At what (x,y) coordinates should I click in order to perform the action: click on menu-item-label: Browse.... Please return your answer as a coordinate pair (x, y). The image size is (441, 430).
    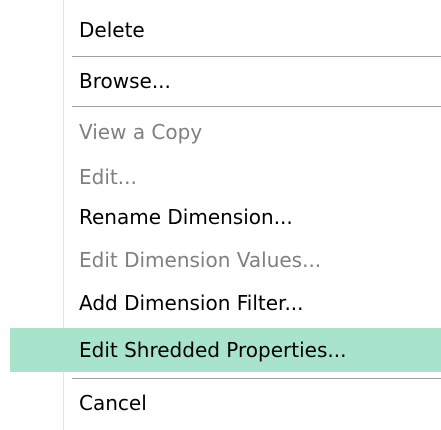
    Looking at the image, I should click on (125, 81).